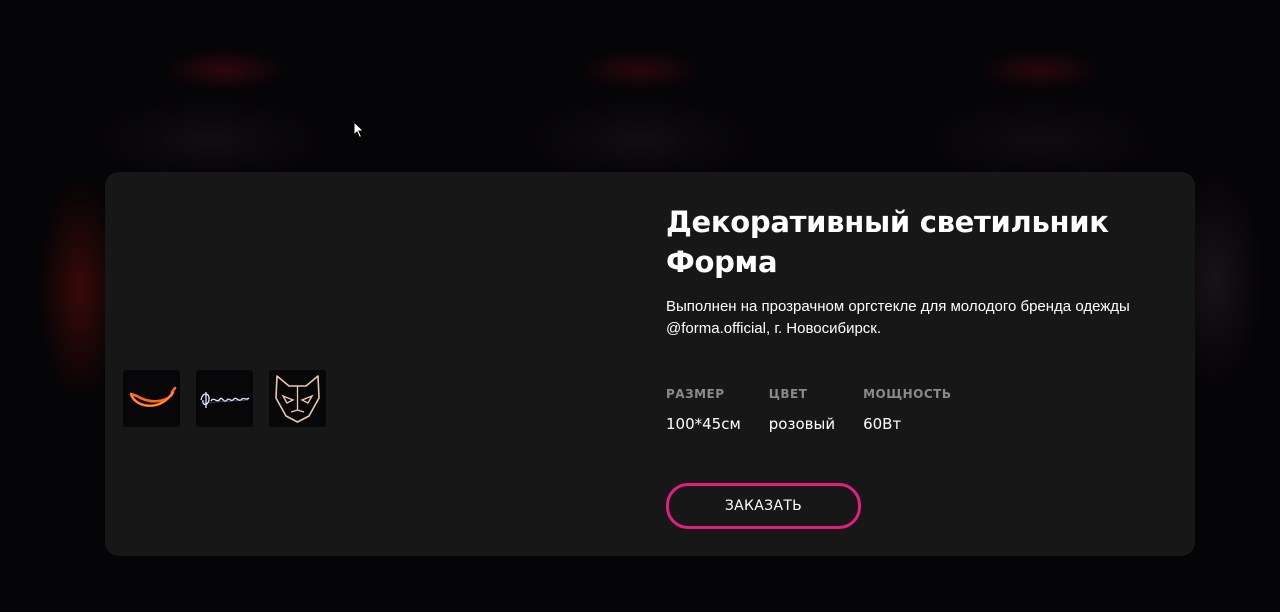 This screenshot has height=612, width=1280. What do you see at coordinates (703, 409) in the screenshot?
I see `spec-size: РАЗМЕР 100*45см` at bounding box center [703, 409].